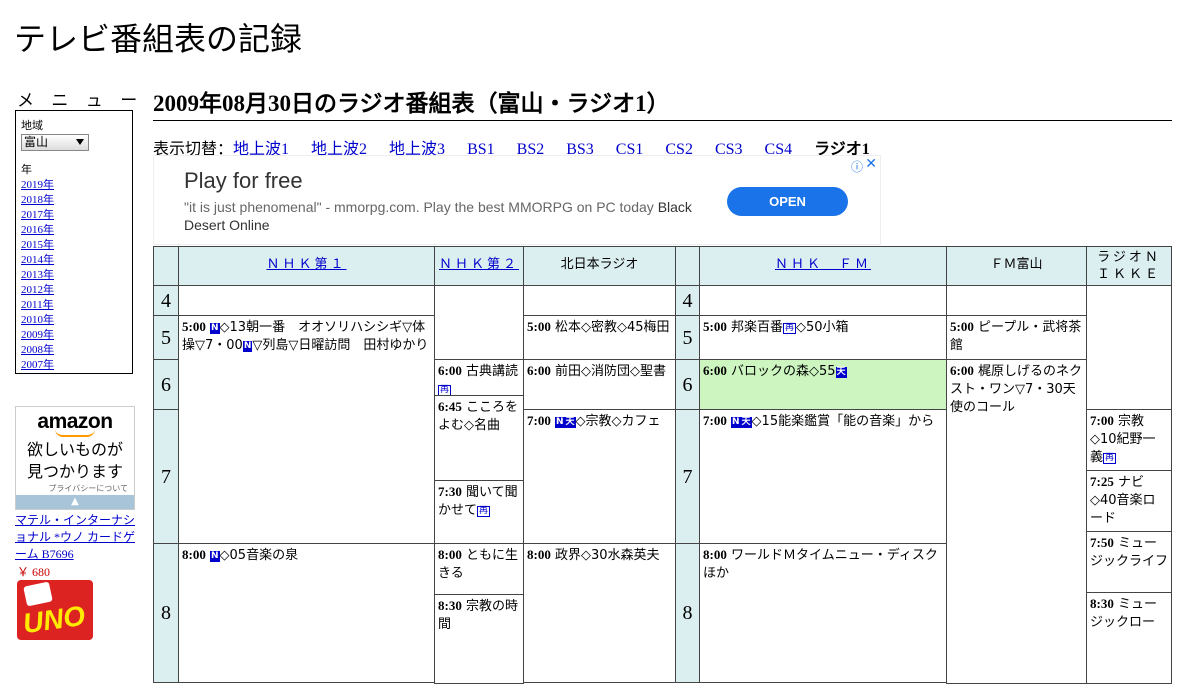 Image resolution: width=1200 pixels, height=684 pixels. Describe the element at coordinates (158, 39) in the screenshot. I see `site-title: テレビ番組表の記録` at that location.